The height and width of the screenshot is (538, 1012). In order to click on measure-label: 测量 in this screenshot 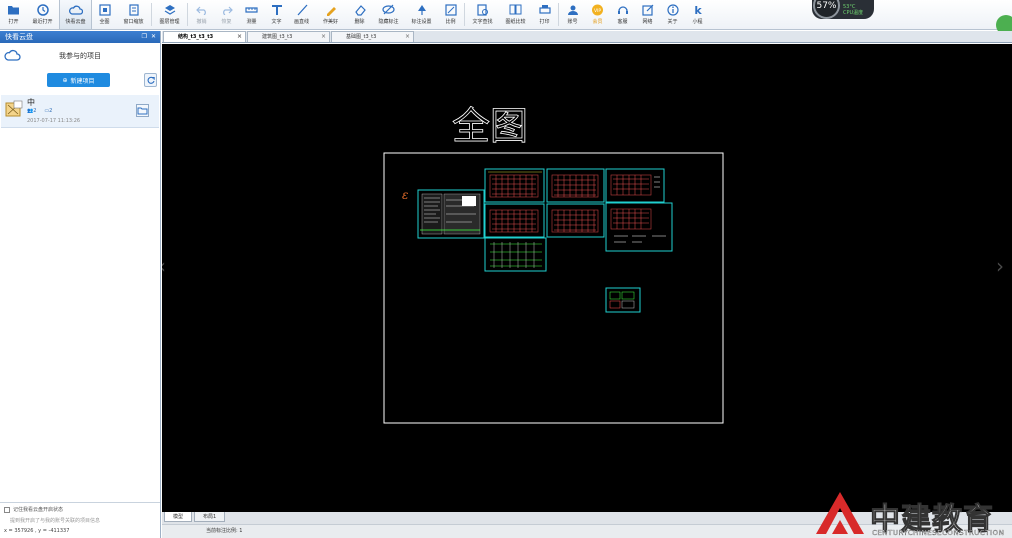, I will do `click(251, 22)`.